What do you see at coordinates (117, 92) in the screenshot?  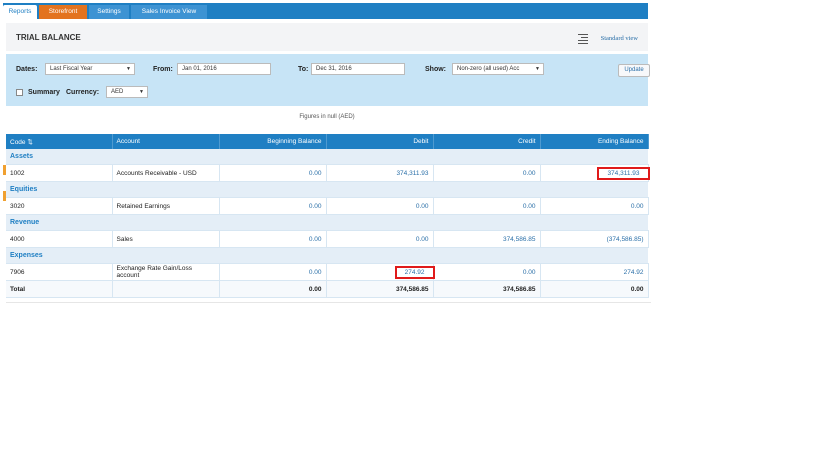 I see `currency-value: AED` at bounding box center [117, 92].